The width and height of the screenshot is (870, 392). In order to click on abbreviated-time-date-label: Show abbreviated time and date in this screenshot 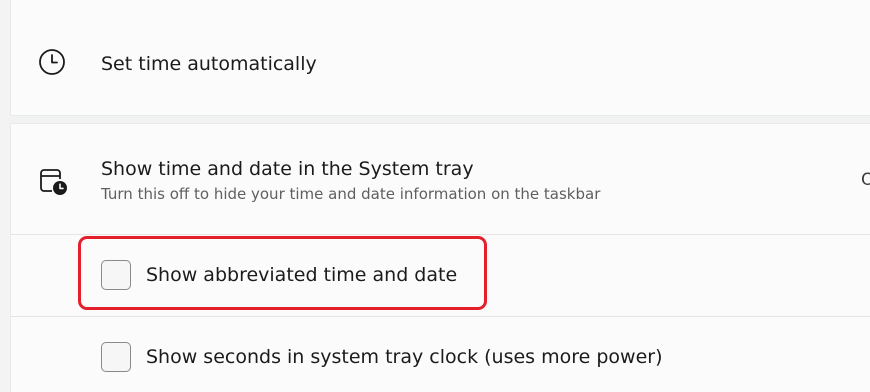, I will do `click(301, 275)`.